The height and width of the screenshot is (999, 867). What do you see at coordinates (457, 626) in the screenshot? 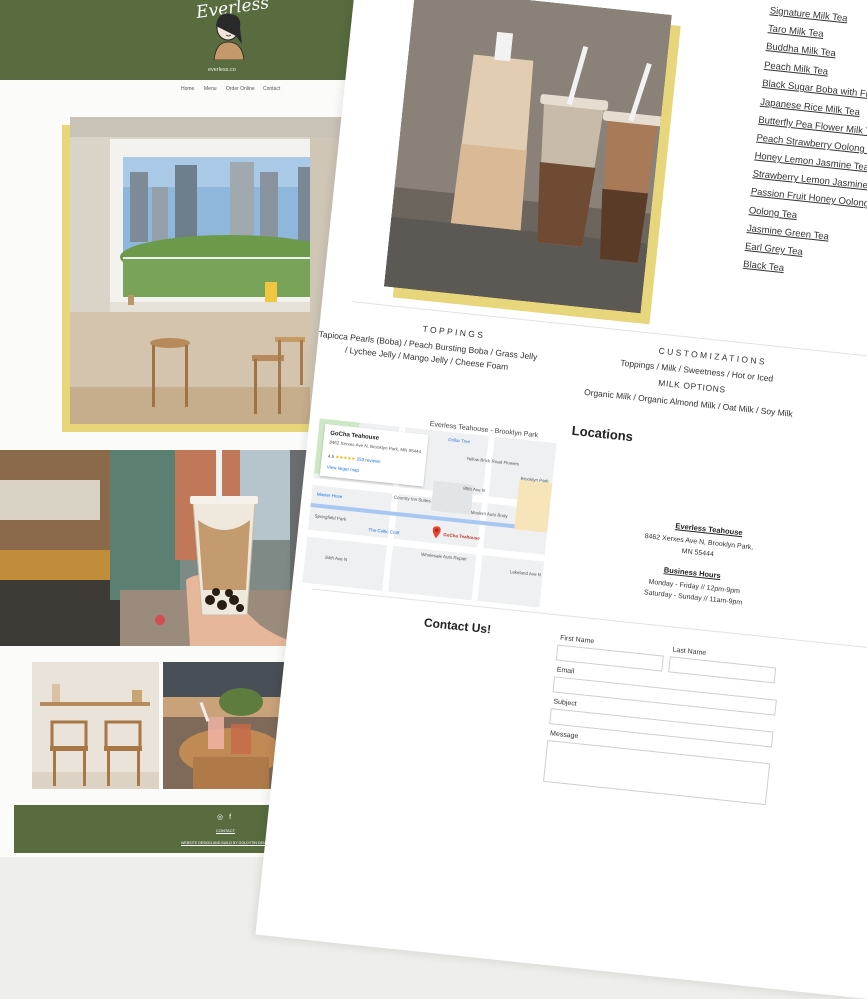
I see `contact-title: Contact Us!` at bounding box center [457, 626].